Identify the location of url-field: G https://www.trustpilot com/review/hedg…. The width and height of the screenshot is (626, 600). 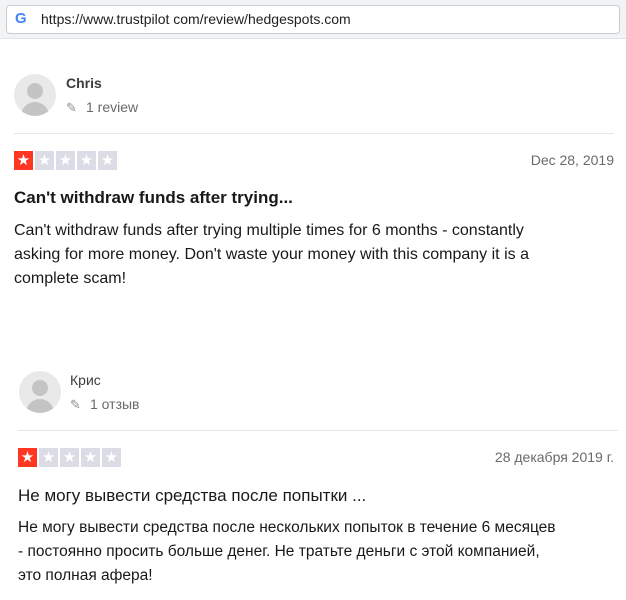
(313, 19).